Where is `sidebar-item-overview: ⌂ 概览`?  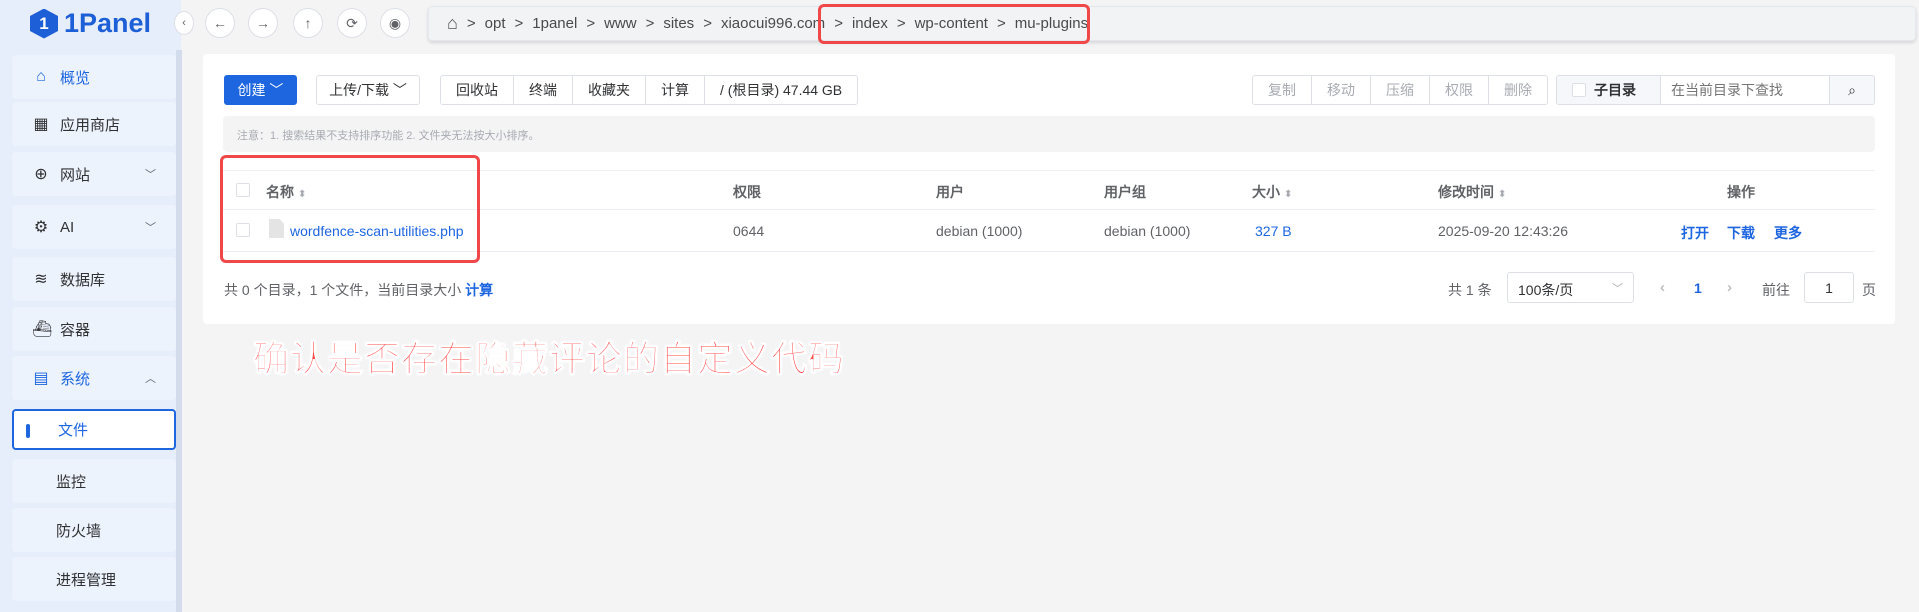 sidebar-item-overview: ⌂ 概览 is located at coordinates (94, 77).